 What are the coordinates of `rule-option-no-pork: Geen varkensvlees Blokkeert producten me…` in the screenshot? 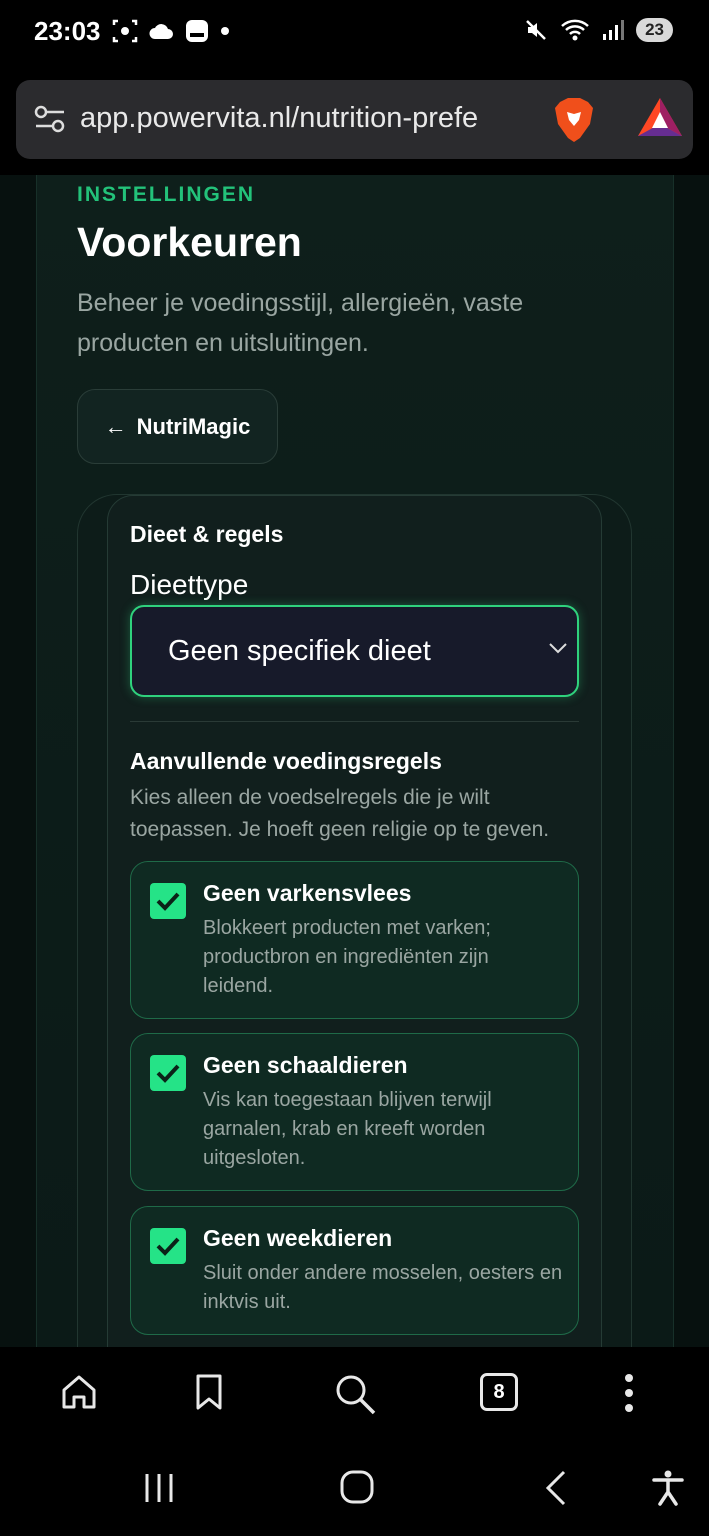 It's located at (354, 940).